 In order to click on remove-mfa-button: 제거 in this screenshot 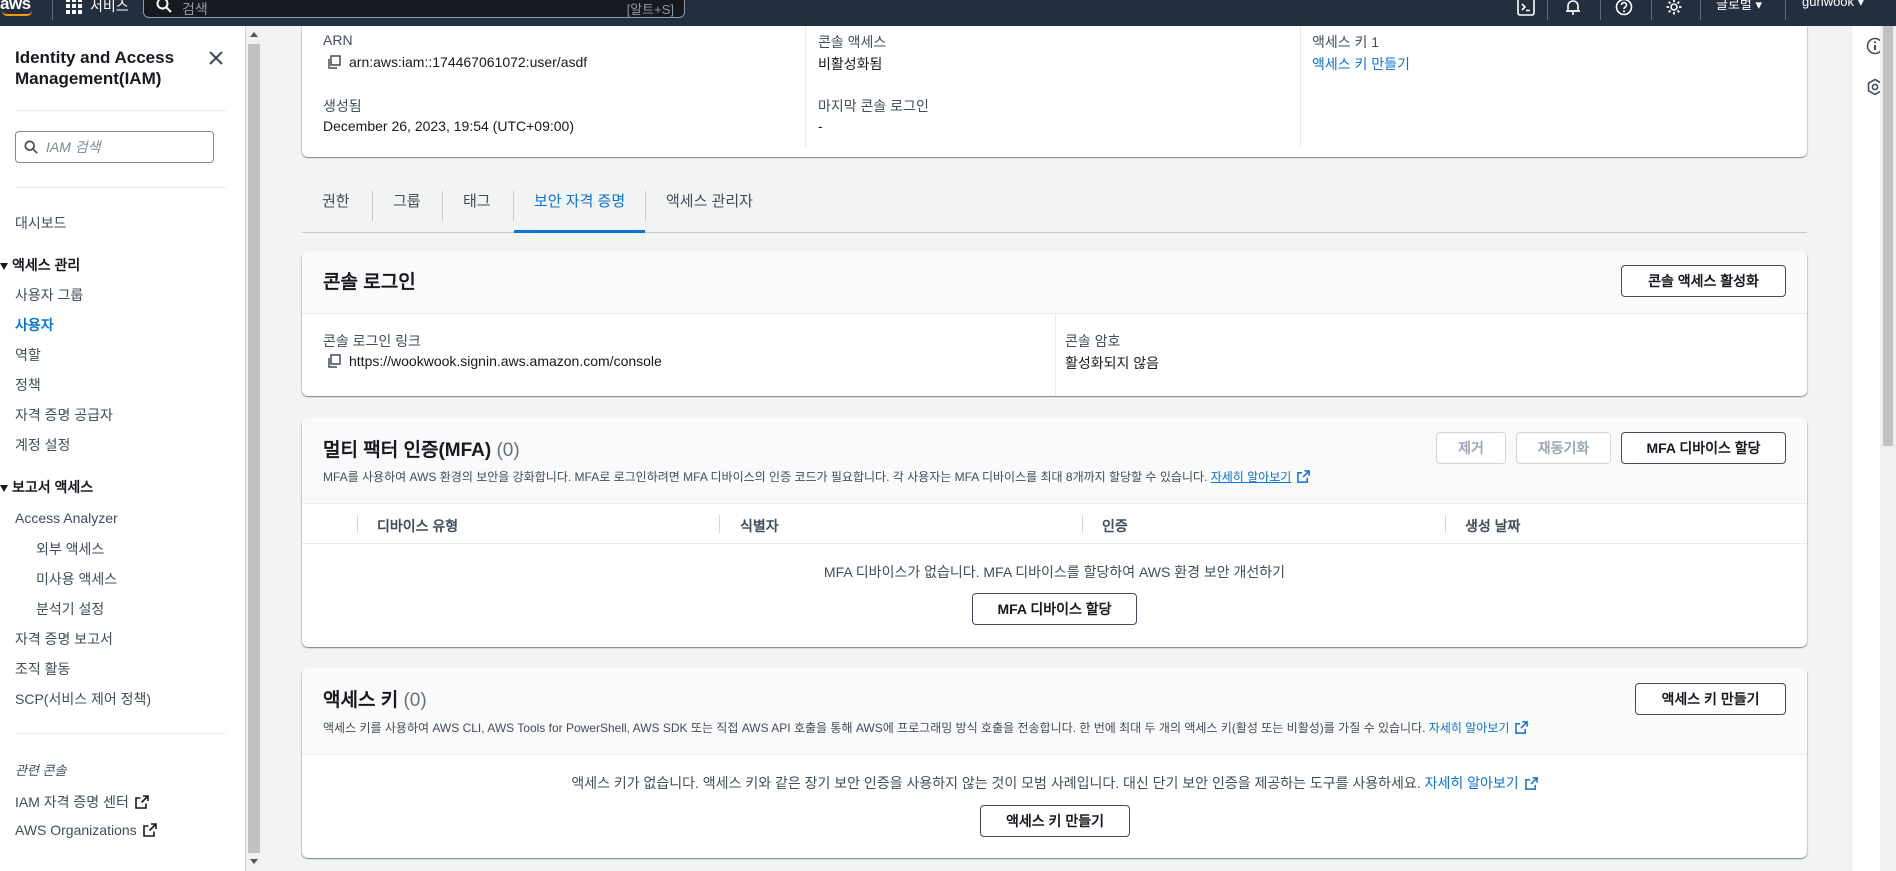, I will do `click(1471, 448)`.